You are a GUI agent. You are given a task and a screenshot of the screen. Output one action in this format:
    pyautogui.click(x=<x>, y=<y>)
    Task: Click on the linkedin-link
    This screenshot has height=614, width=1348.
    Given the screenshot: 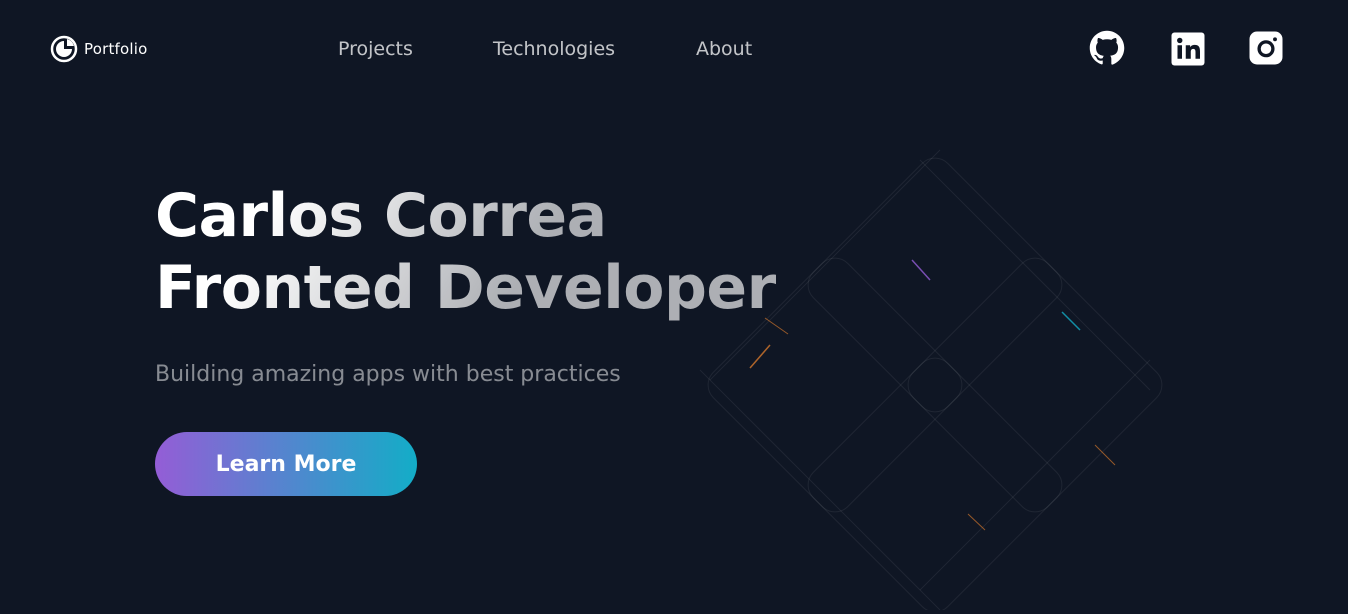 What is the action you would take?
    pyautogui.click(x=1188, y=49)
    